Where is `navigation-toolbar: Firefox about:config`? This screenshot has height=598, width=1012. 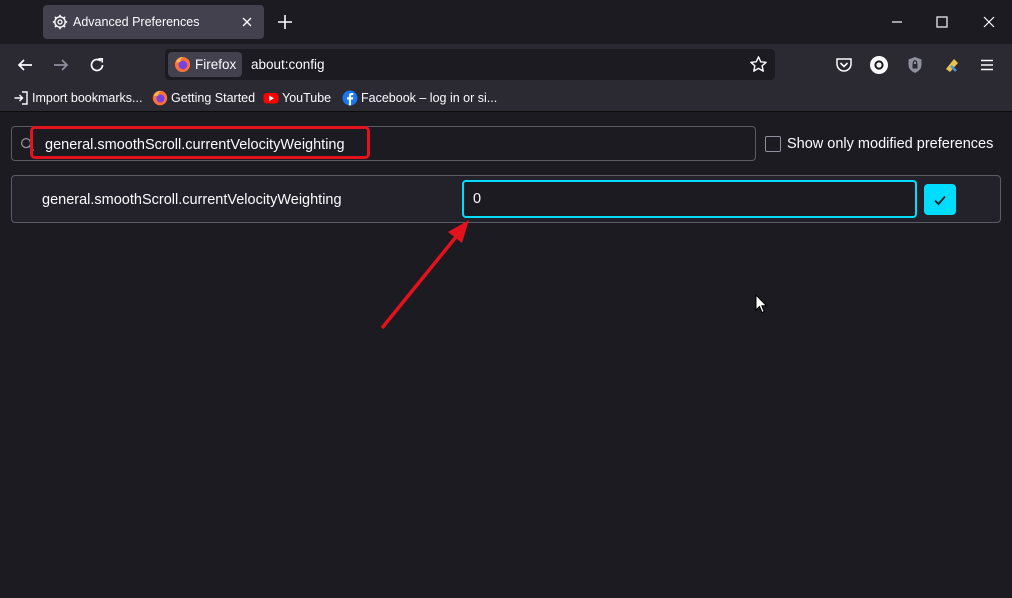 navigation-toolbar: Firefox about:config is located at coordinates (506, 65).